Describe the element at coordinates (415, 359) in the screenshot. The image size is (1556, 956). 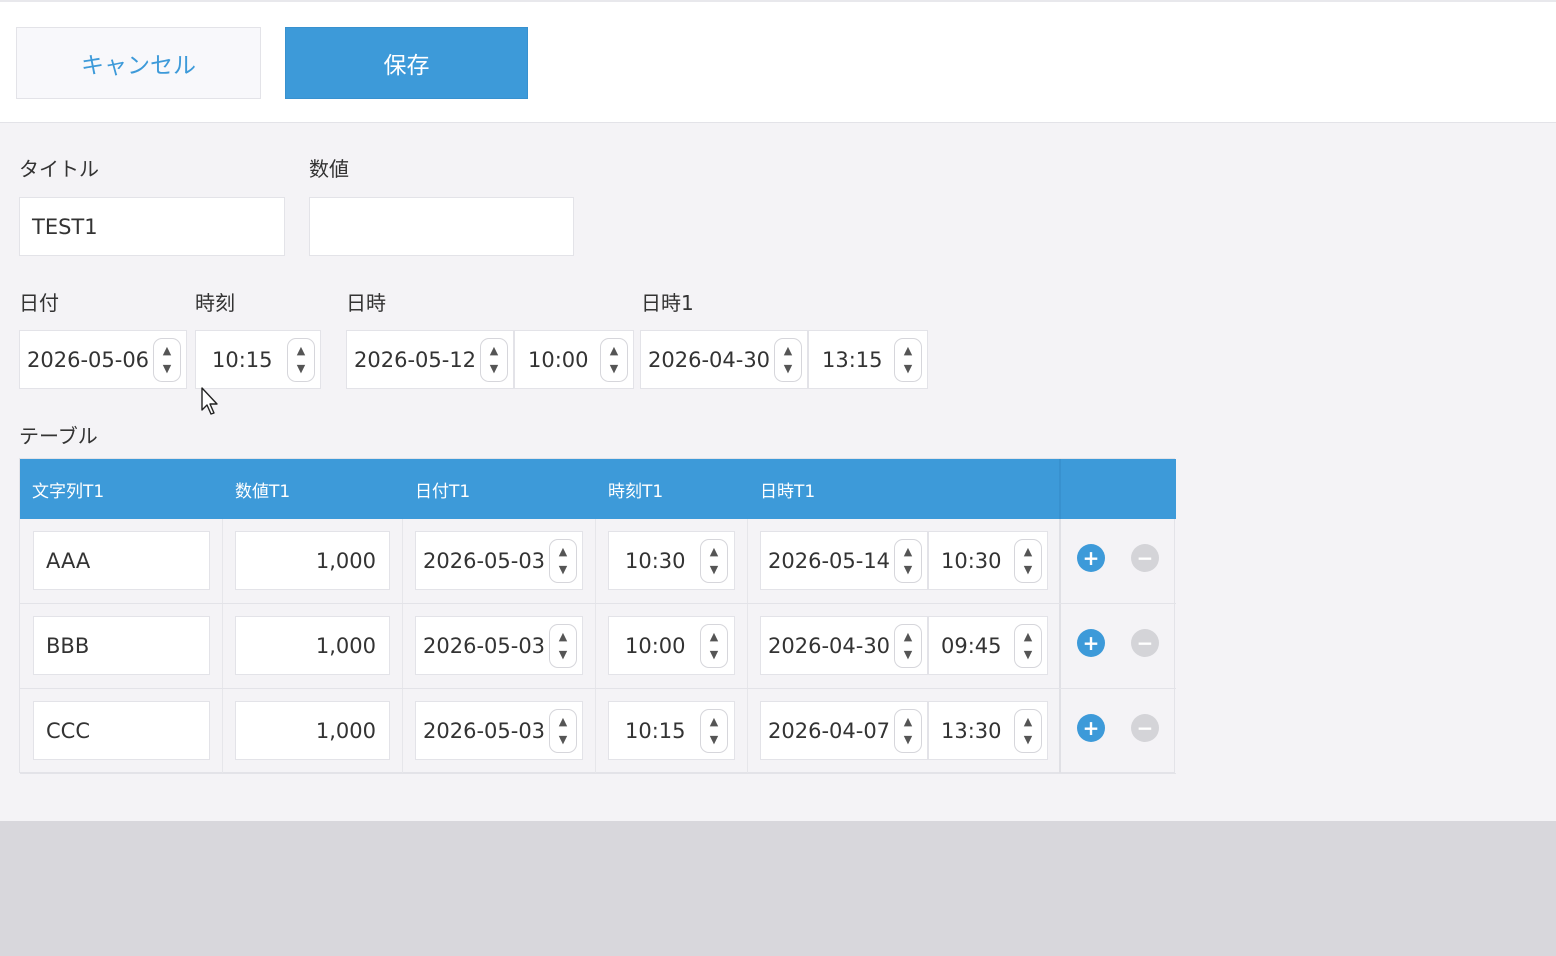
I see `datetime-date-value: 2026-05-12` at that location.